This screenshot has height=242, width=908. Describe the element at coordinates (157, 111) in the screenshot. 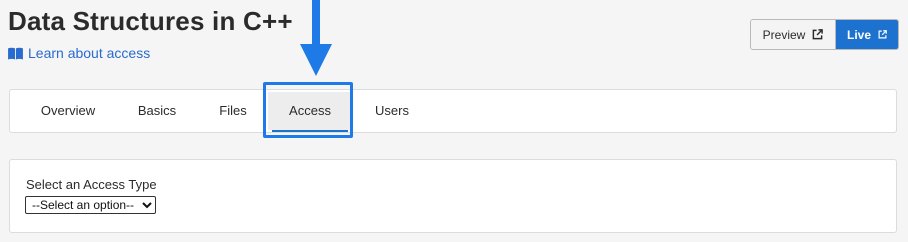

I see `tab-basics: Basics` at that location.